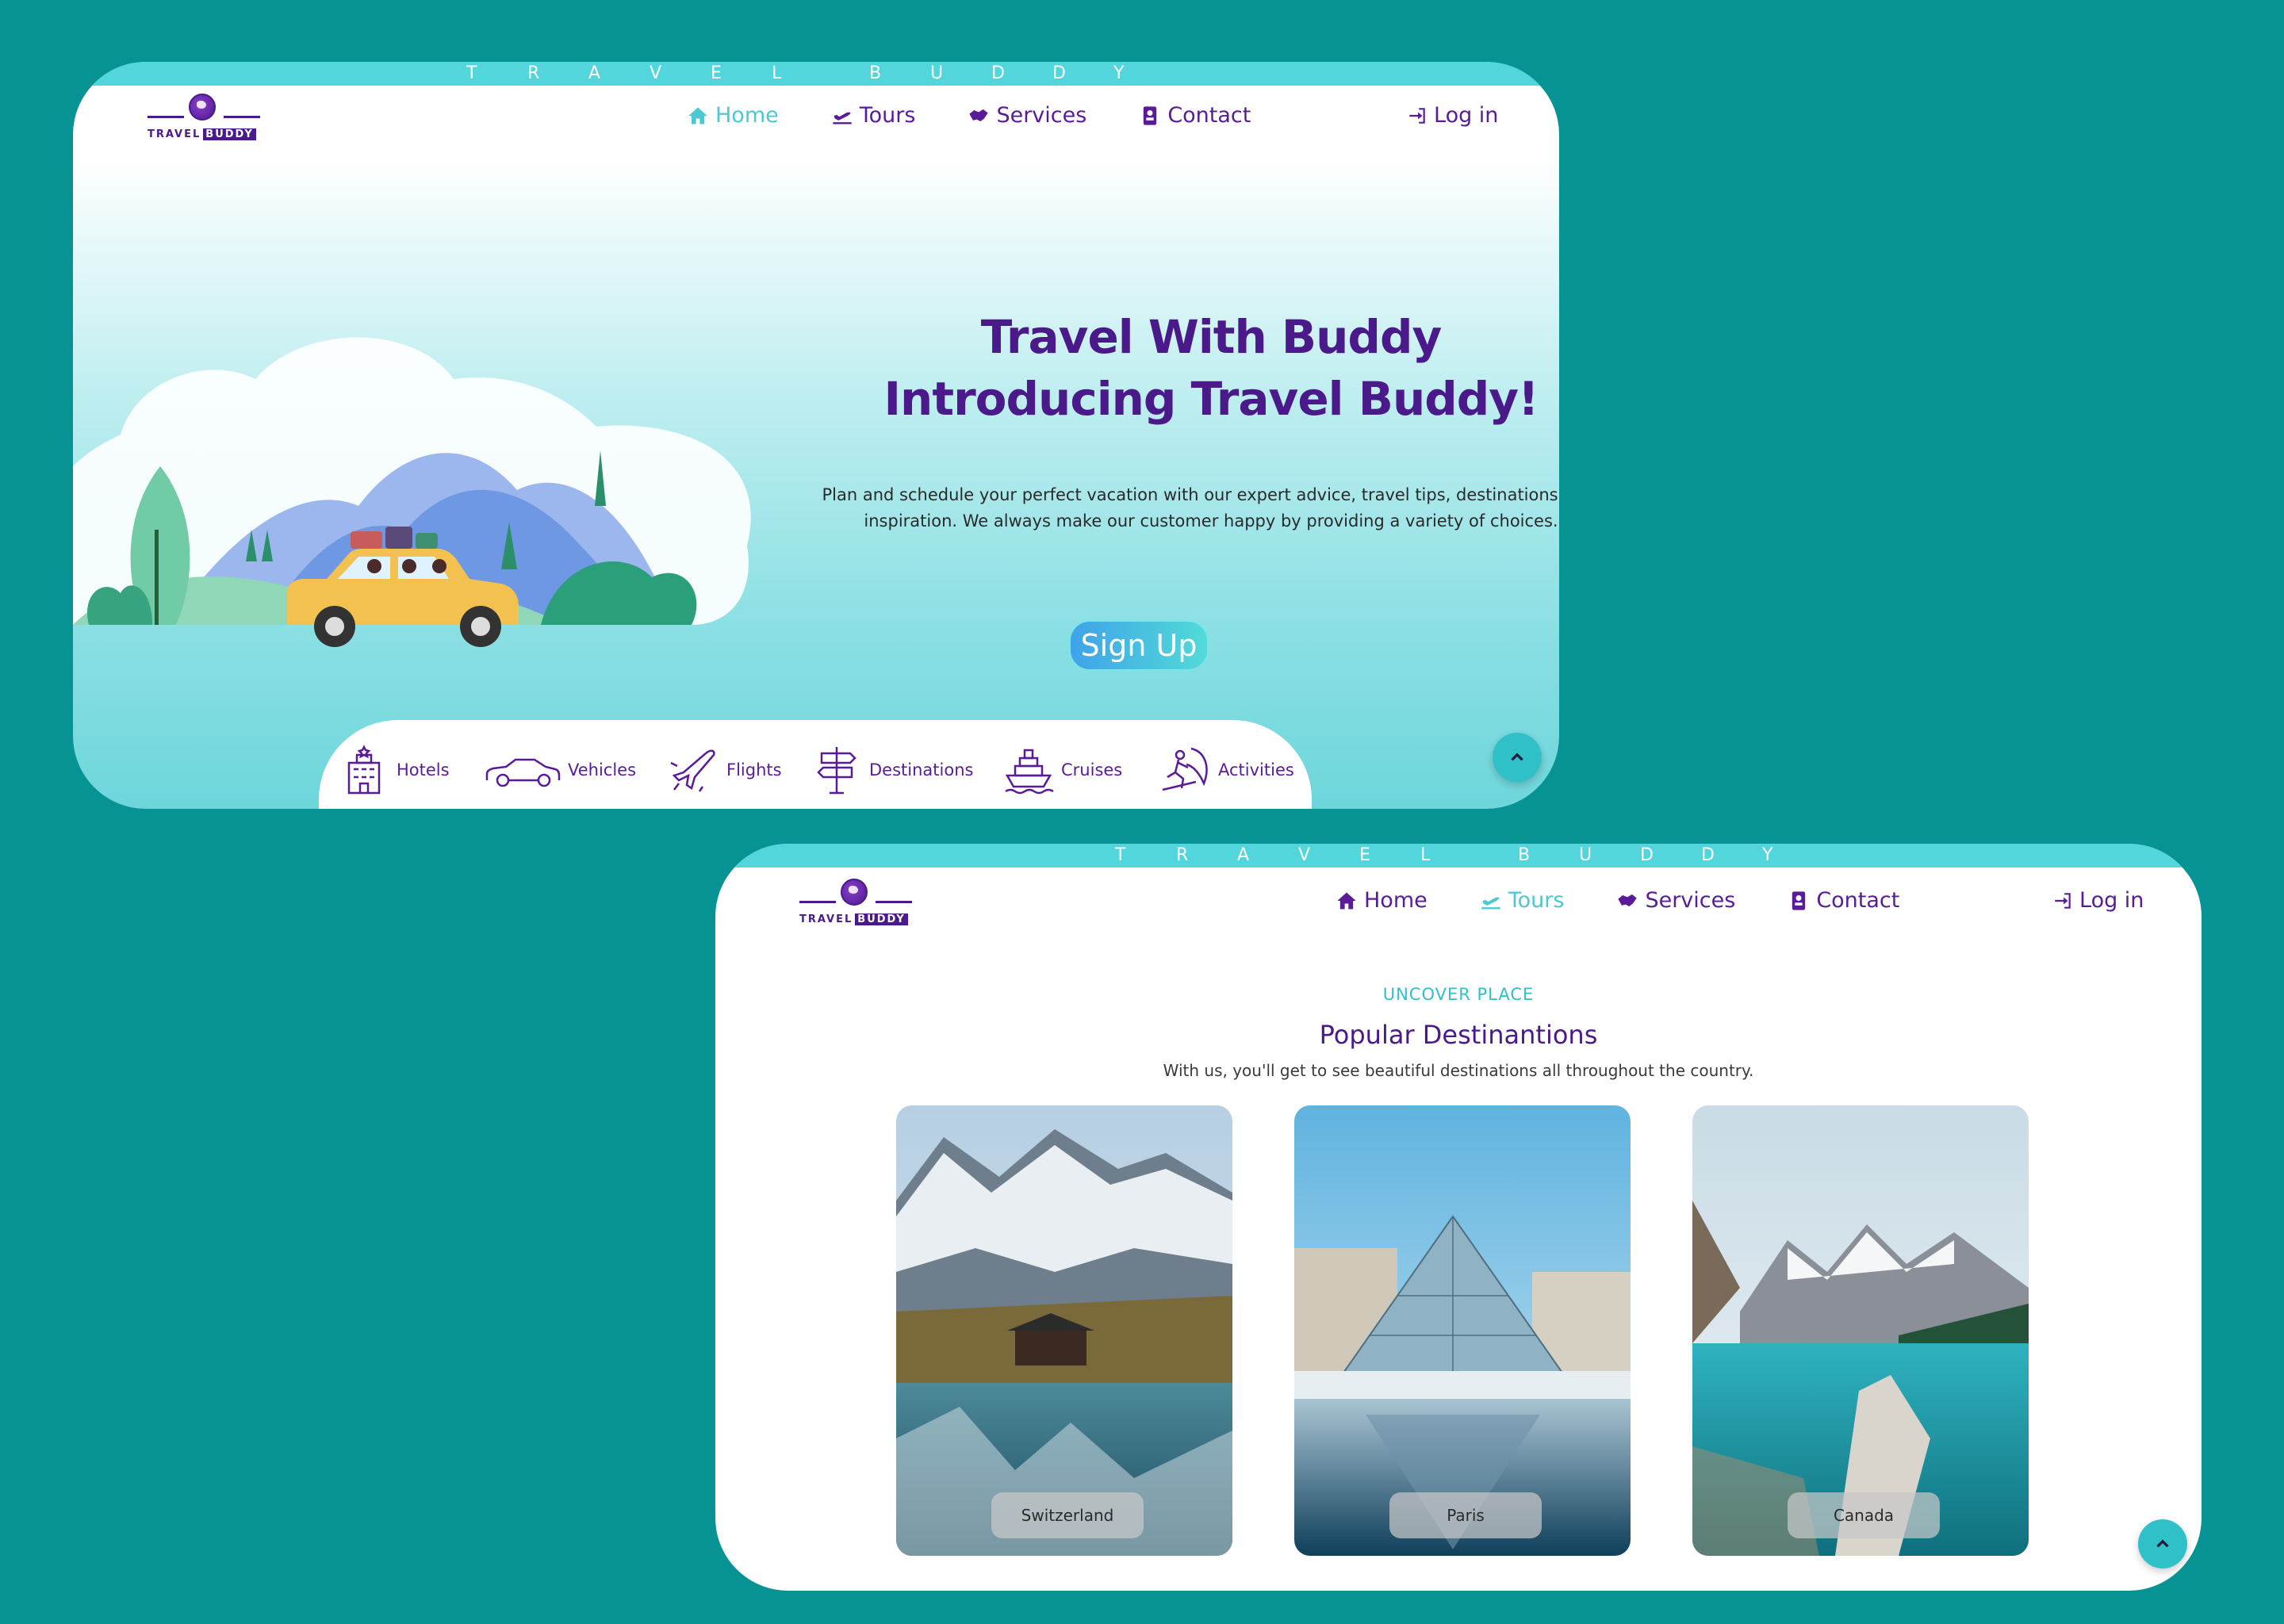 The height and width of the screenshot is (1624, 2284). I want to click on canada-photo, so click(1860, 1330).